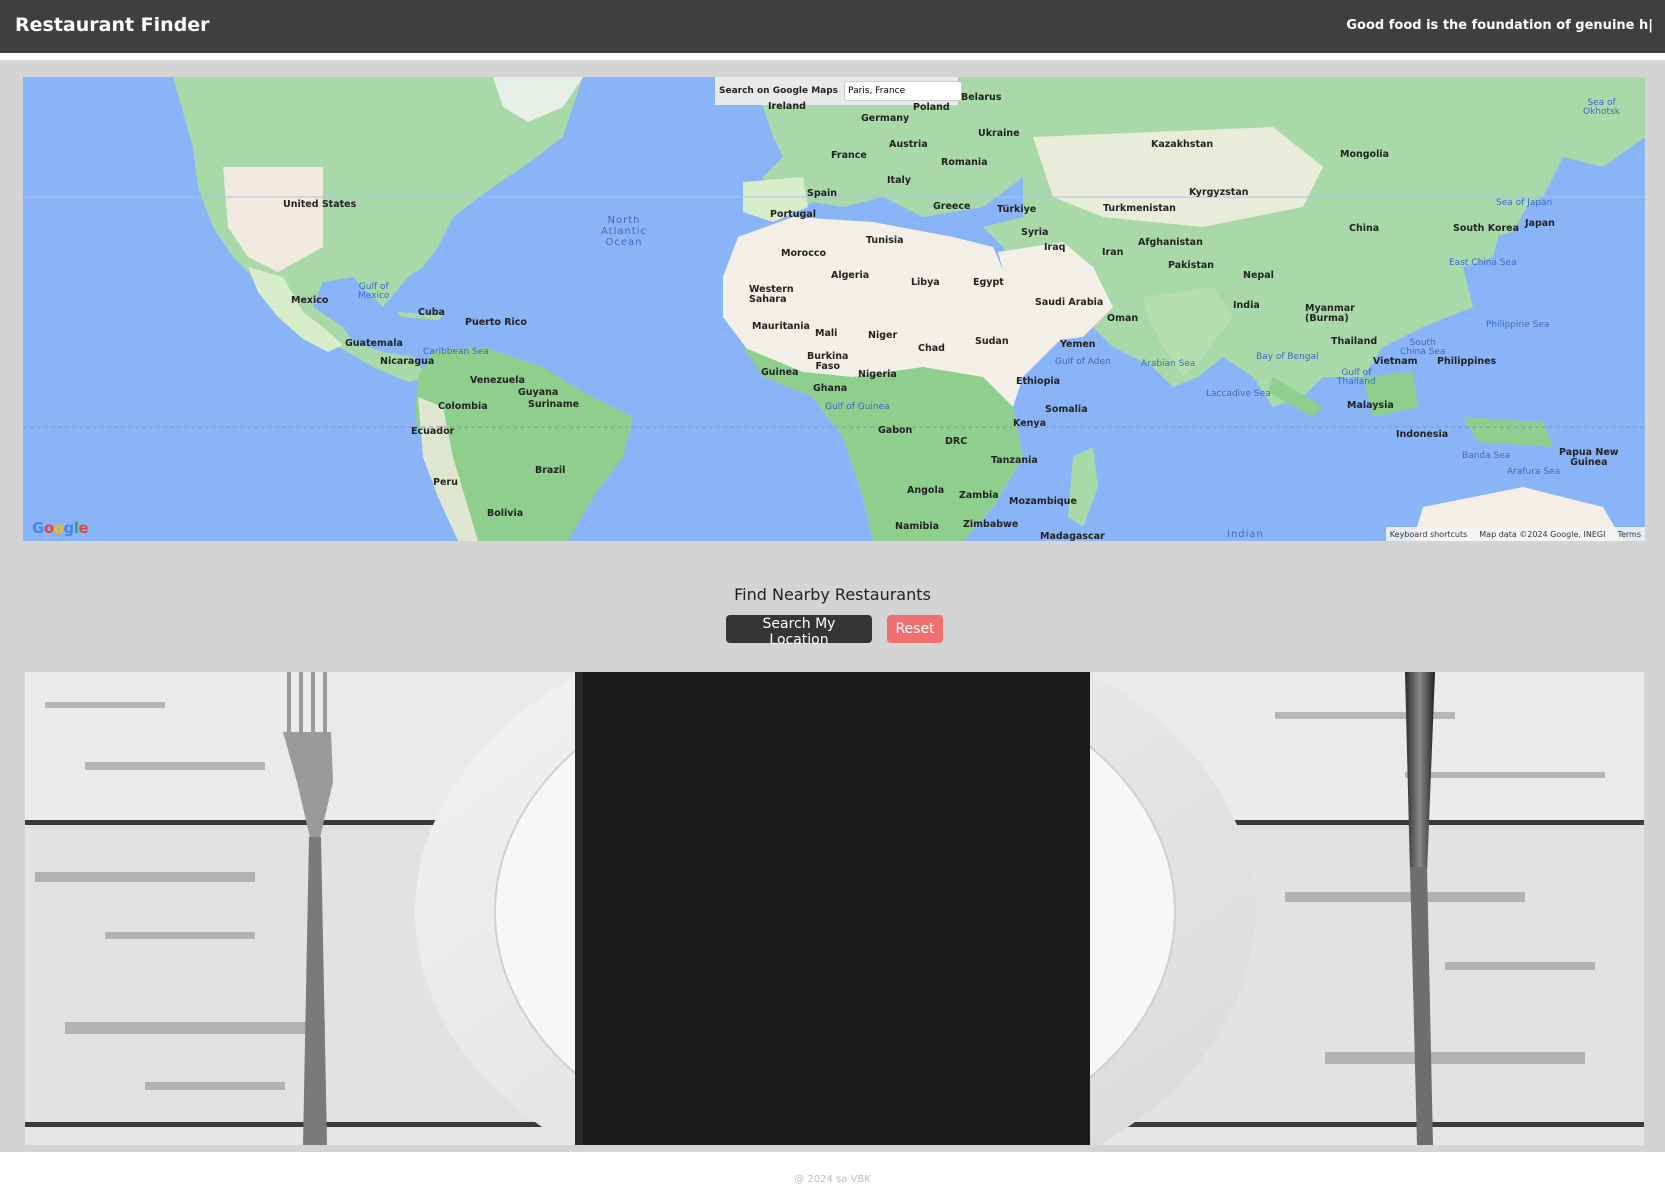 This screenshot has width=1665, height=1204. What do you see at coordinates (1486, 456) in the screenshot?
I see `map-label-banda-sea: Banda Sea` at bounding box center [1486, 456].